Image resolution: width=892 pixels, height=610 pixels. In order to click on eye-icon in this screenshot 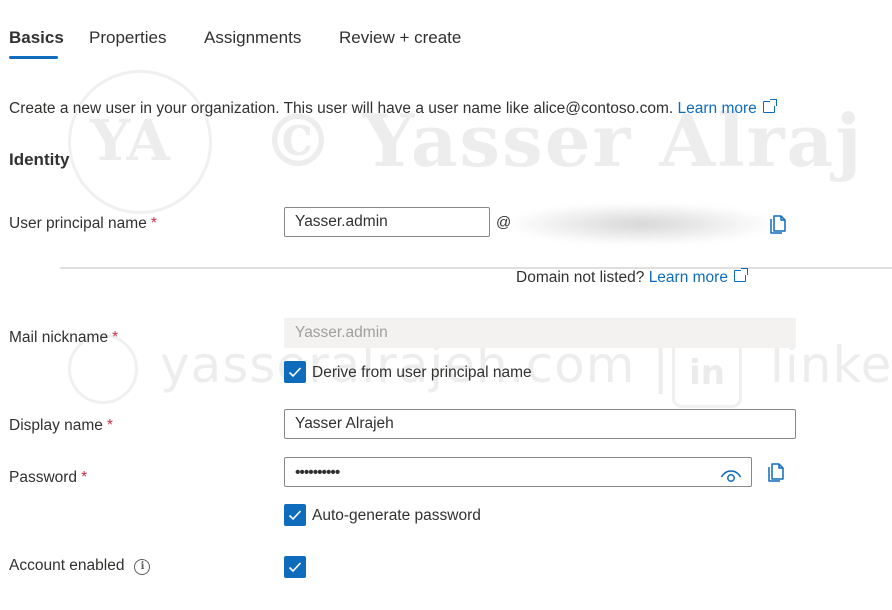, I will do `click(731, 476)`.